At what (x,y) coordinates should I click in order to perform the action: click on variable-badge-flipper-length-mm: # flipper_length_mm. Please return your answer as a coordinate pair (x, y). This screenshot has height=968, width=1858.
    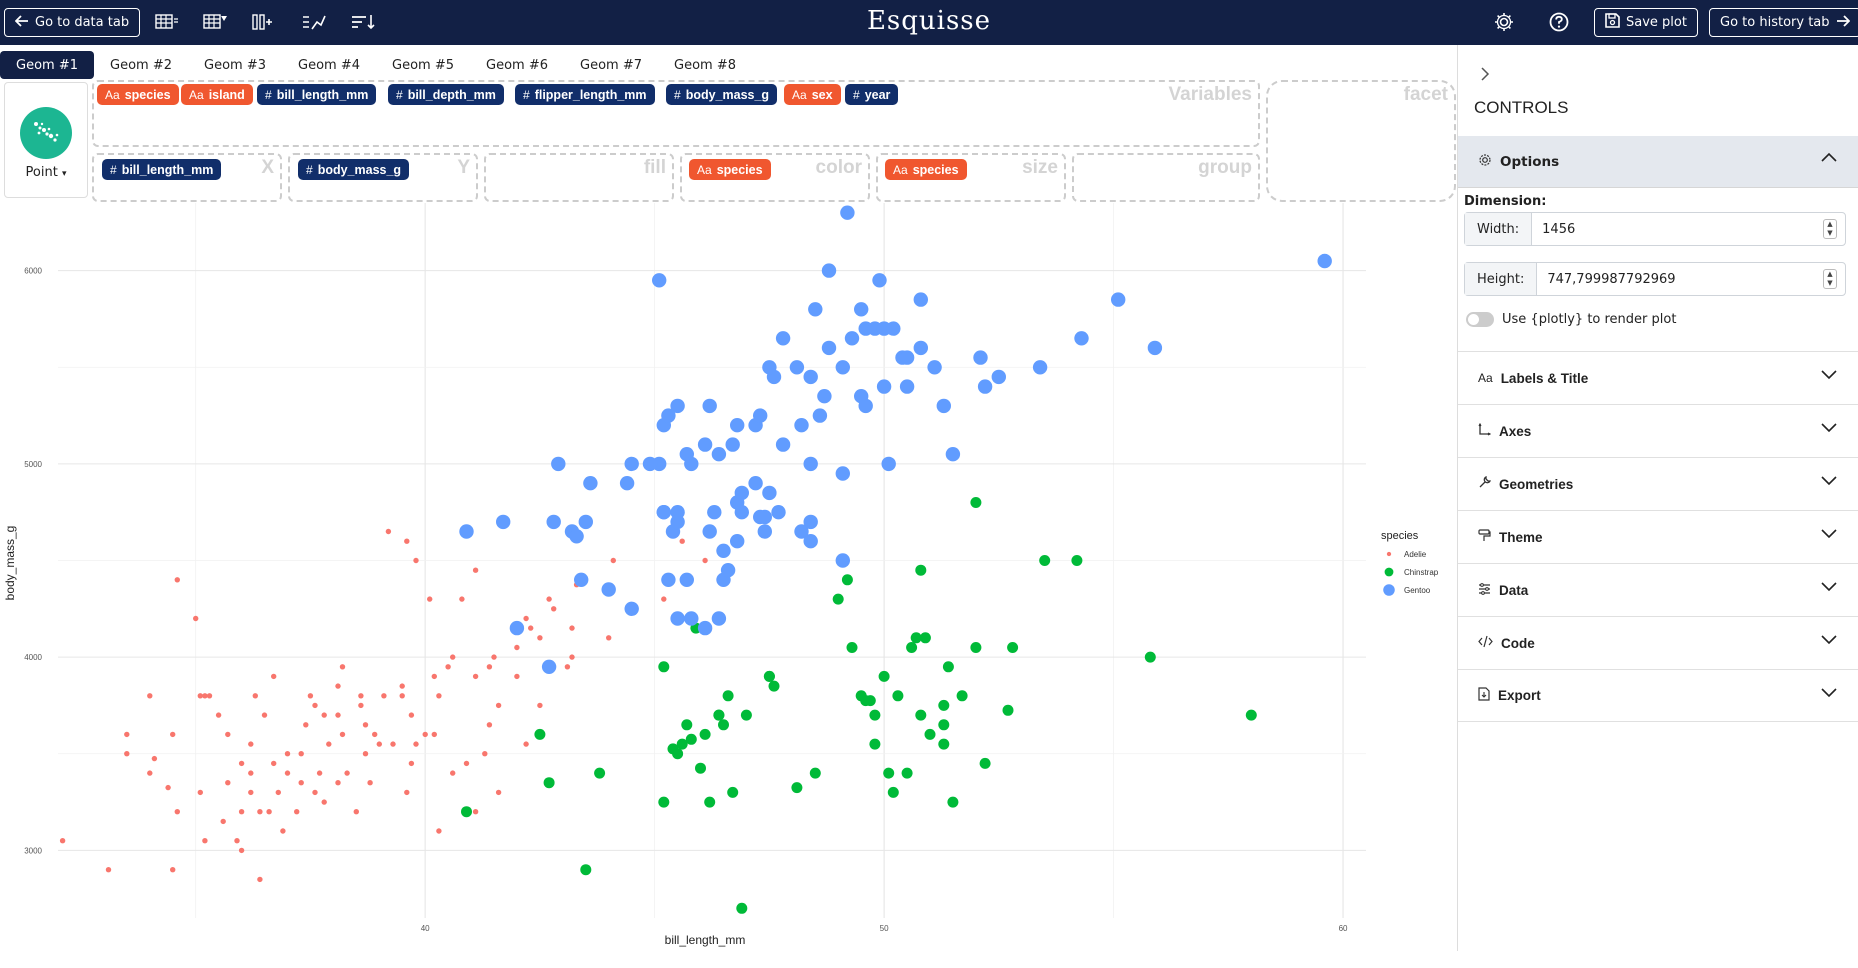
    Looking at the image, I should click on (585, 94).